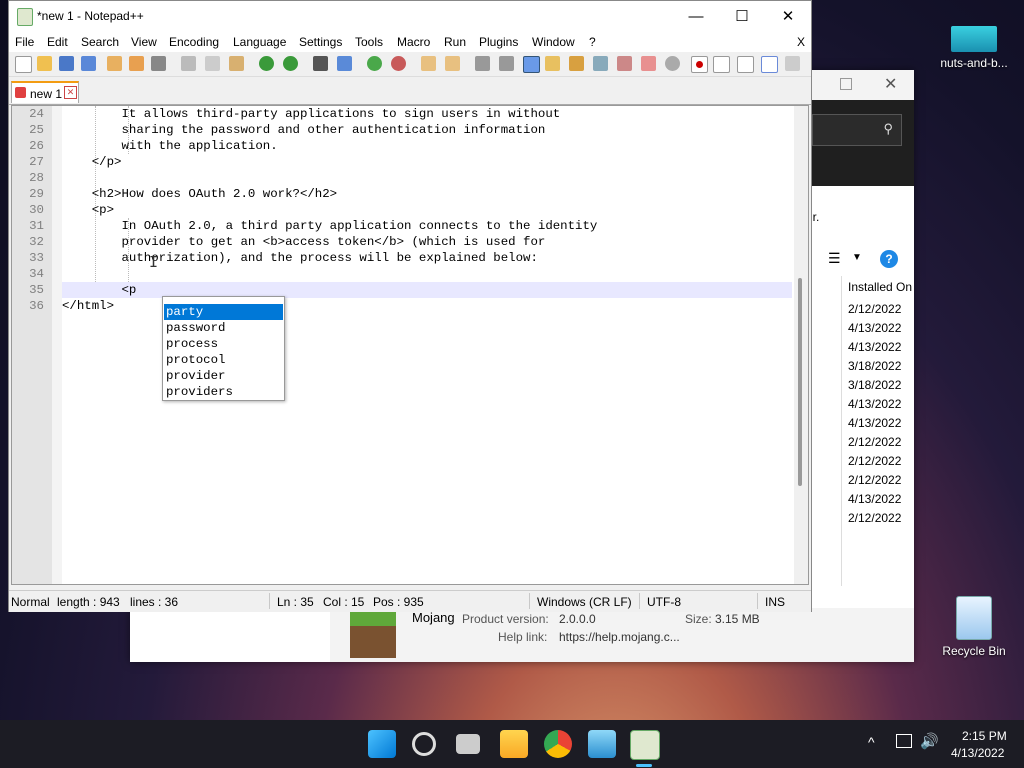 The image size is (1024, 768). I want to click on menu-tools: Tools, so click(369, 42).